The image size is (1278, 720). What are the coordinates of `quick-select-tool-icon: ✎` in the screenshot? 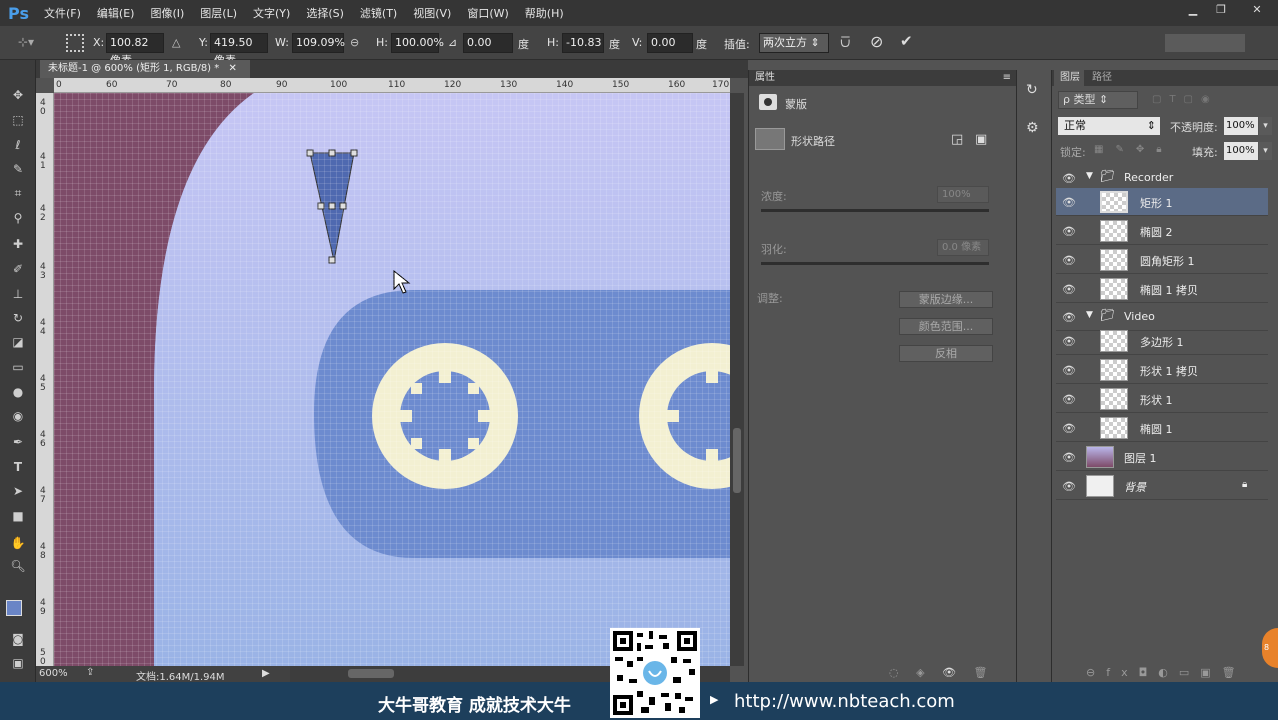 It's located at (18, 169).